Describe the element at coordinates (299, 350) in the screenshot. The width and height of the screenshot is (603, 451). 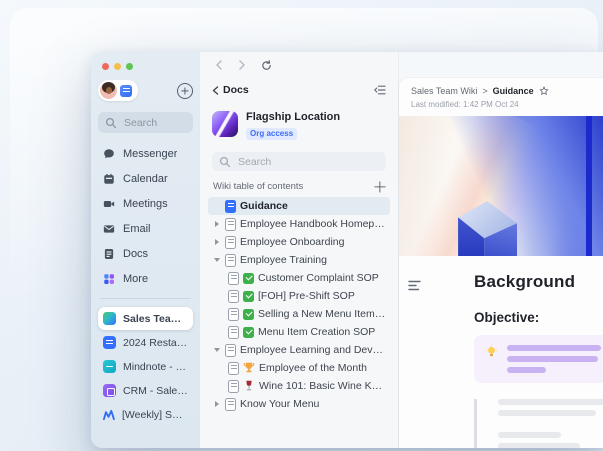
I see `tree-item-employee-learning-development: Employee Learning and Development` at that location.